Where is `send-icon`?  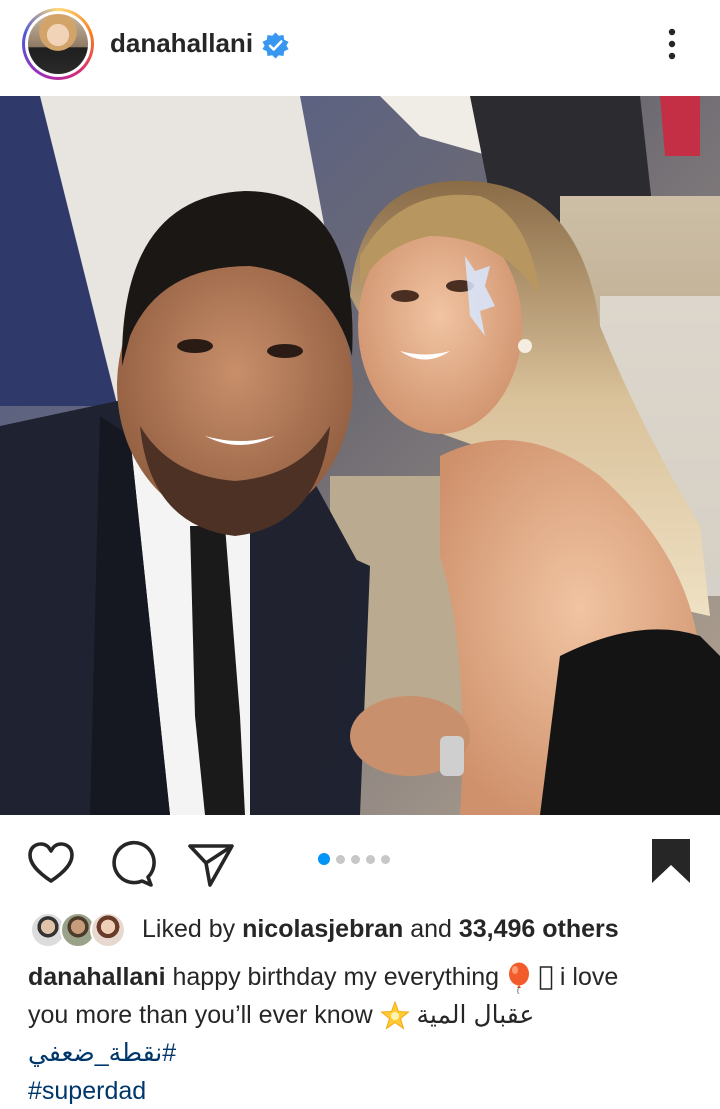 send-icon is located at coordinates (211, 864).